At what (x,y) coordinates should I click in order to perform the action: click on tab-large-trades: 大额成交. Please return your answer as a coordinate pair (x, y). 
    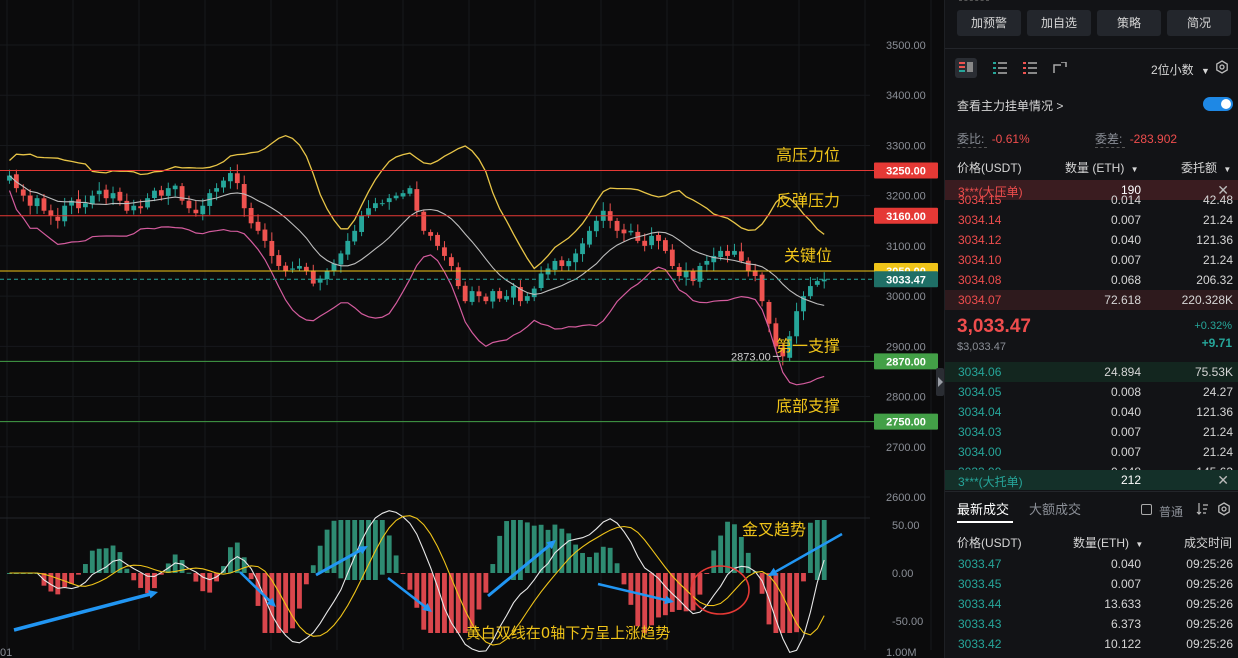
    Looking at the image, I should click on (1055, 508).